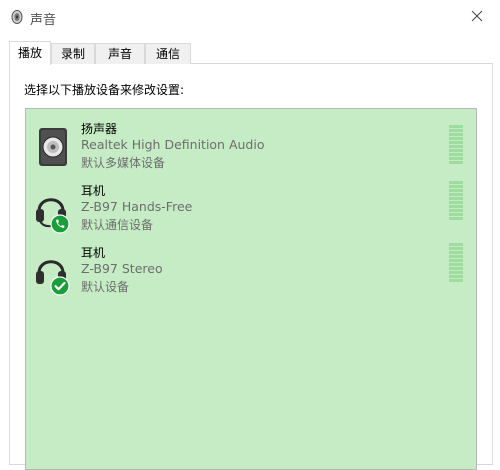  I want to click on speaker-device-icon, so click(53, 147).